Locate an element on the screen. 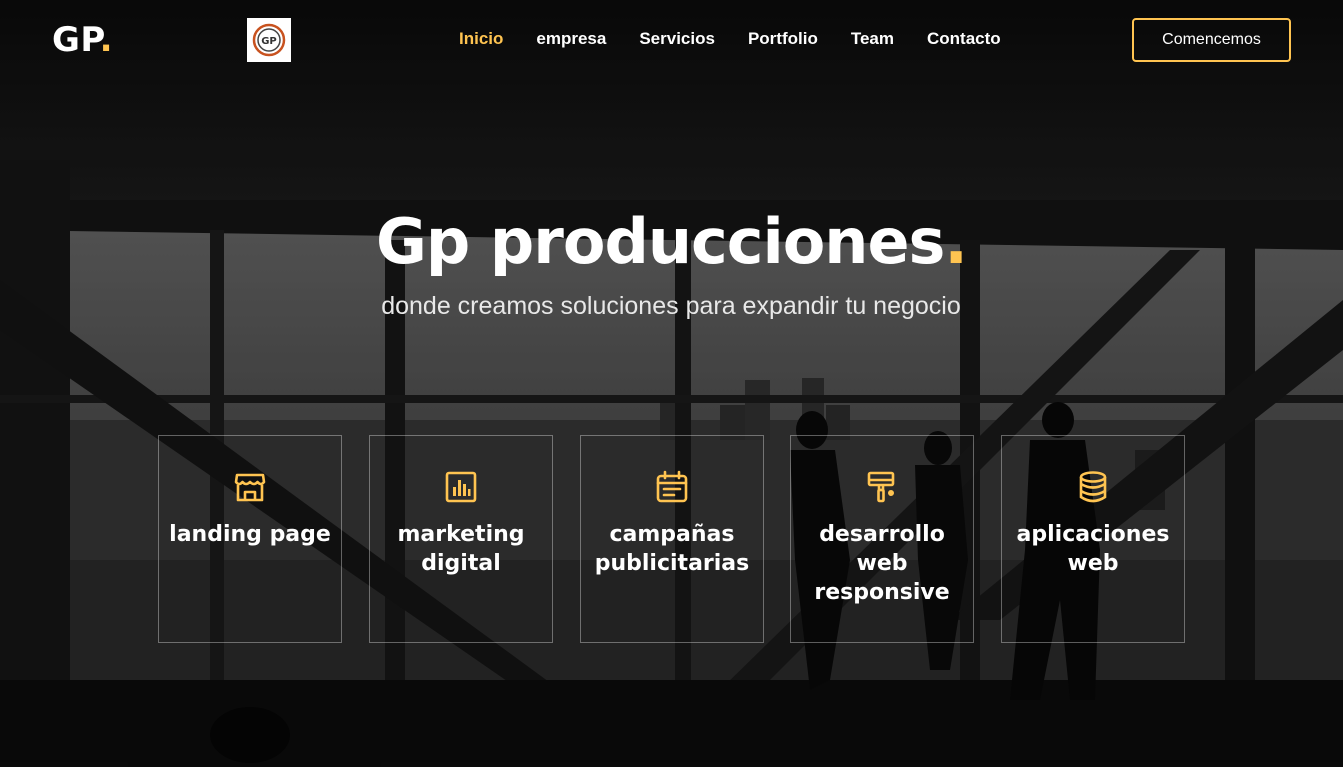 The image size is (1343, 767). service-box-desarrollo-web-responsive: desarrollo web responsive is located at coordinates (882, 539).